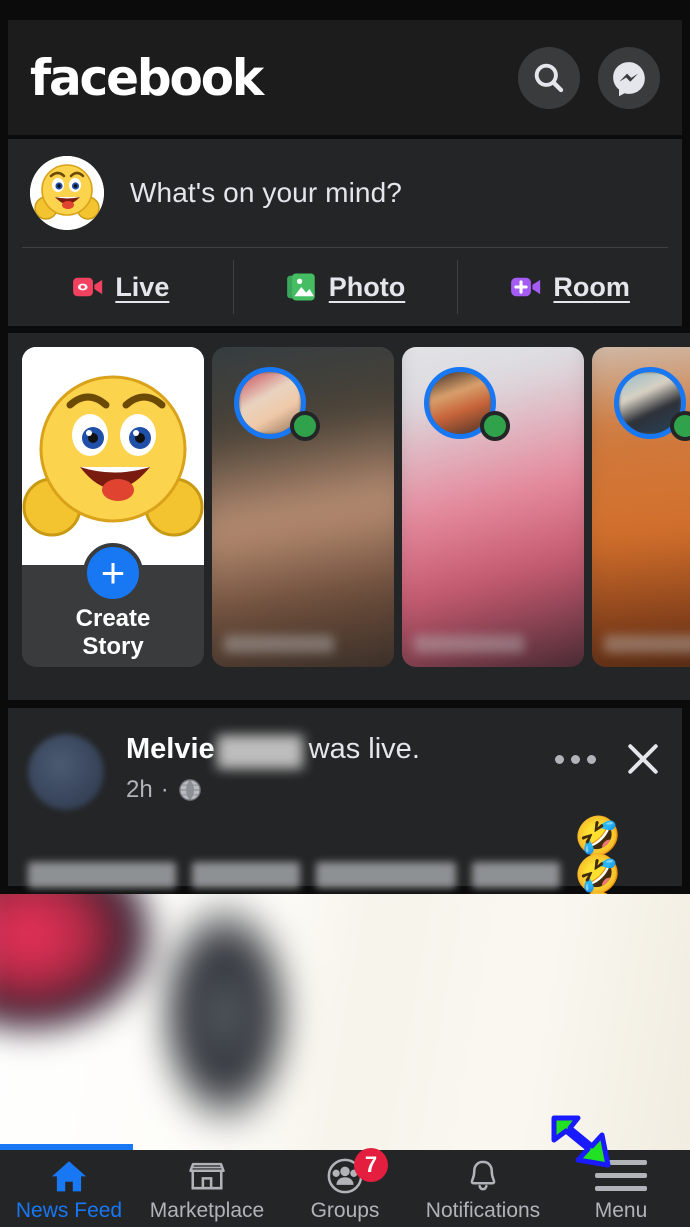 The height and width of the screenshot is (1227, 690). I want to click on live-label: Live, so click(142, 286).